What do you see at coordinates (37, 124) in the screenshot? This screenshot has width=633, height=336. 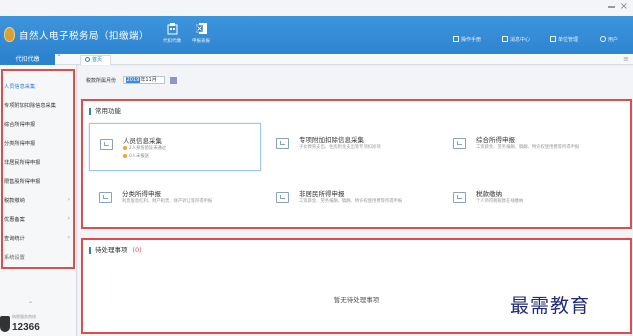 I see `sidebar-item-comprehensive-income: 综合所得申报` at bounding box center [37, 124].